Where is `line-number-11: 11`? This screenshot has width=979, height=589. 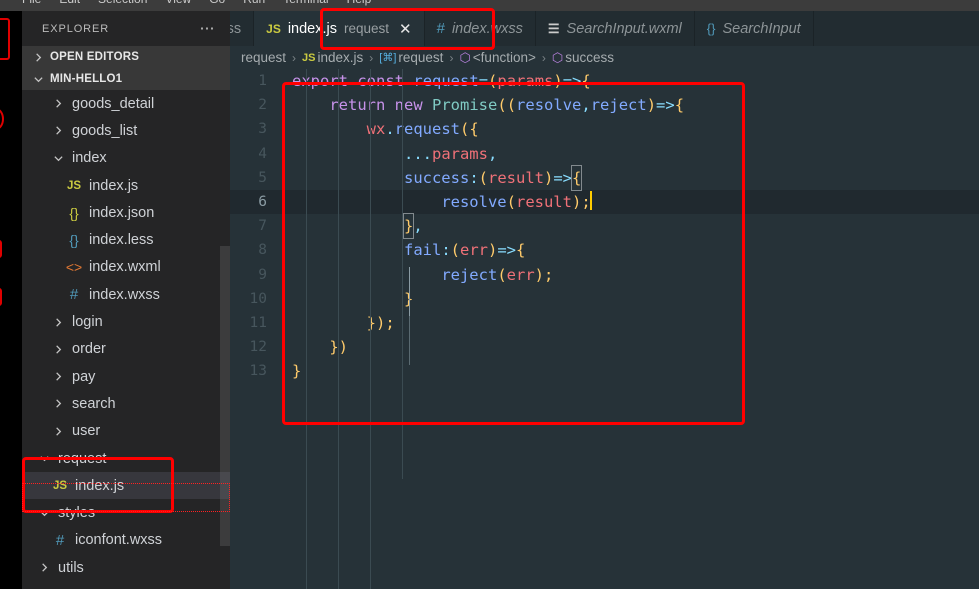 line-number-11: 11 is located at coordinates (258, 322).